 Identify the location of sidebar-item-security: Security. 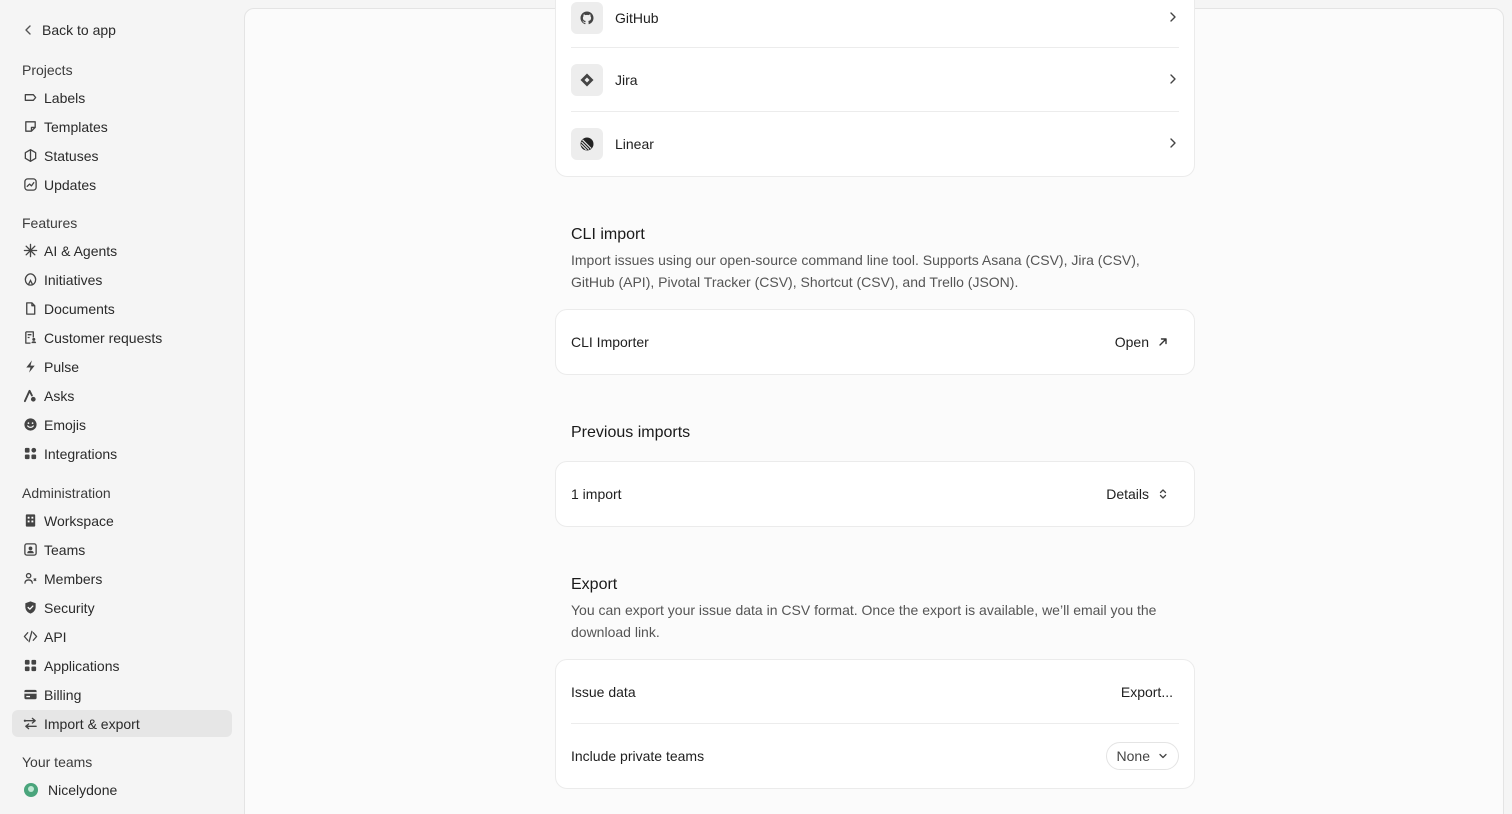
(122, 607).